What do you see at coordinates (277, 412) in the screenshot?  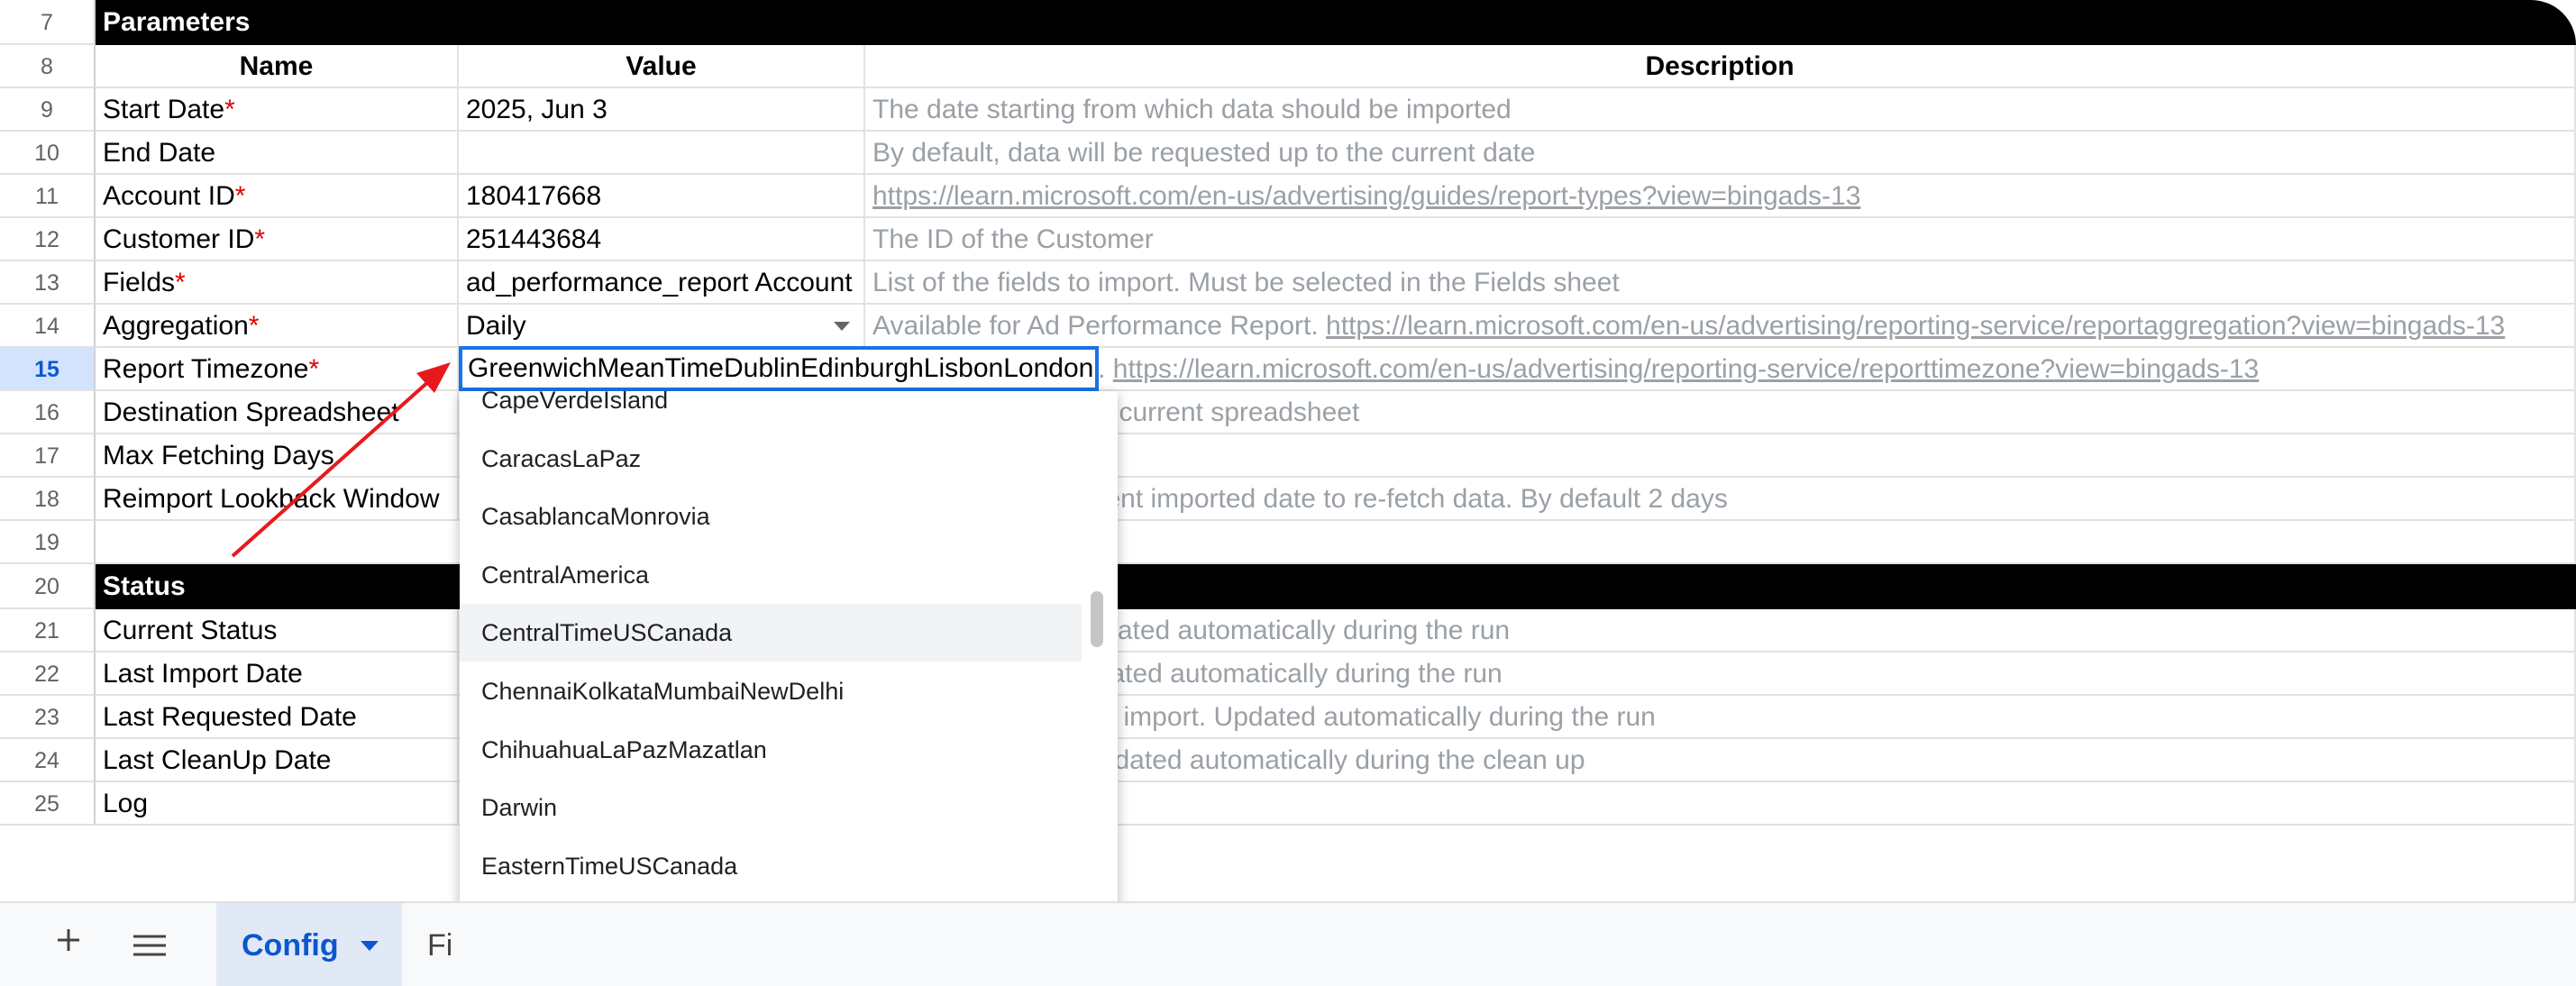 I see `param-name-cell: Destination Spreadsheet` at bounding box center [277, 412].